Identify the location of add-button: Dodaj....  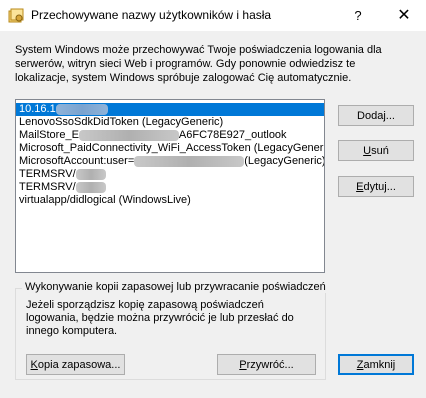
(376, 115).